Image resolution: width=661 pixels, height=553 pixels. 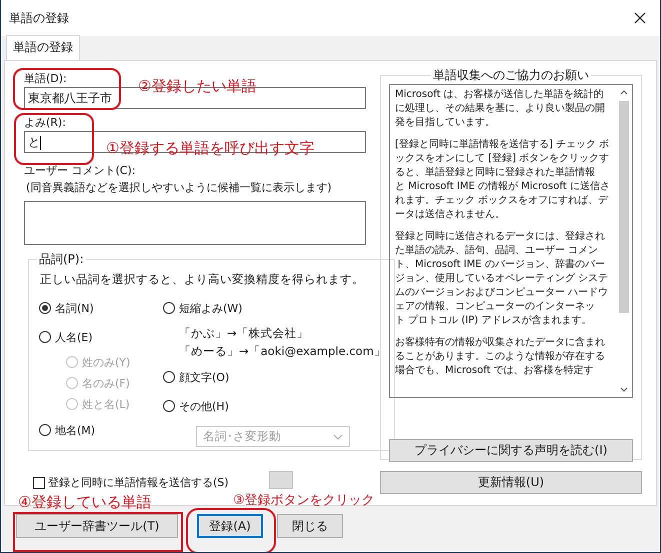 What do you see at coordinates (43, 47) in the screenshot?
I see `tab: 単語の登録` at bounding box center [43, 47].